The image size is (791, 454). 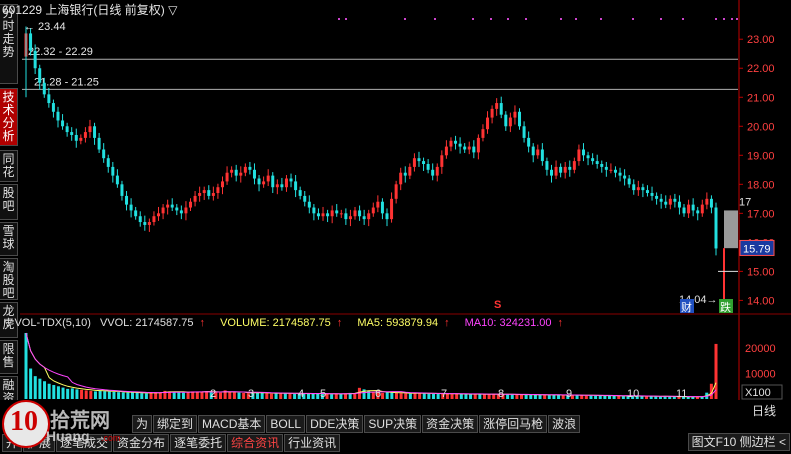 I want to click on indicator-tab-5: SUP决策, so click(x=393, y=424).